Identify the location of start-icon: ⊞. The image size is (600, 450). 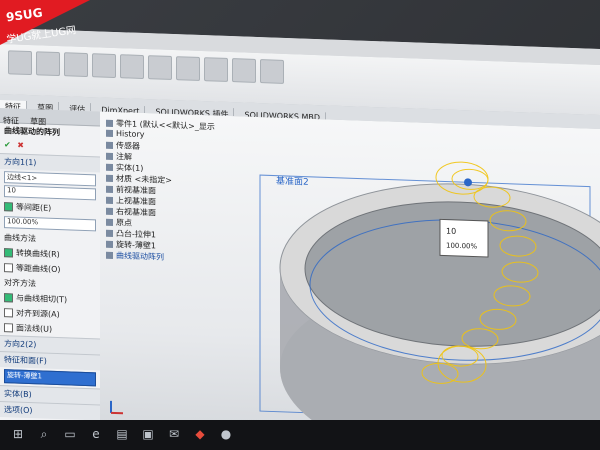
(18, 434).